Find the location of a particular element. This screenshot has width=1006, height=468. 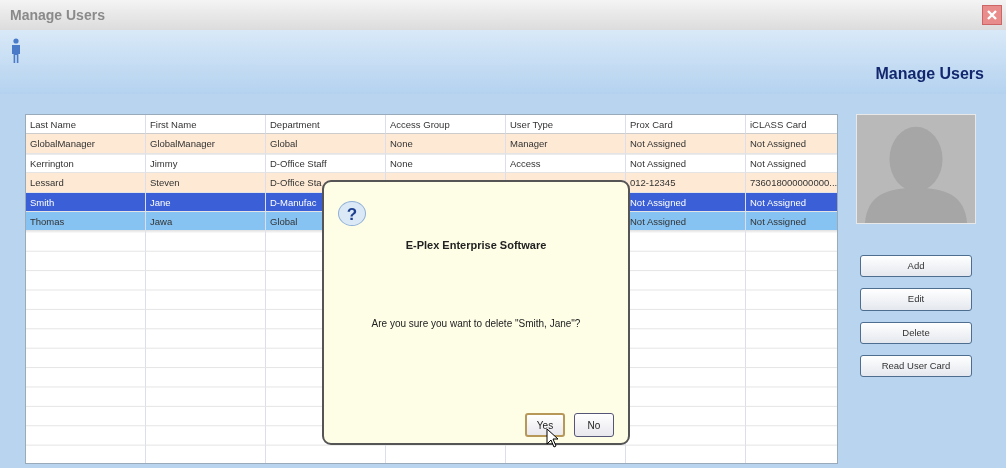

table-cell: None is located at coordinates (446, 144).